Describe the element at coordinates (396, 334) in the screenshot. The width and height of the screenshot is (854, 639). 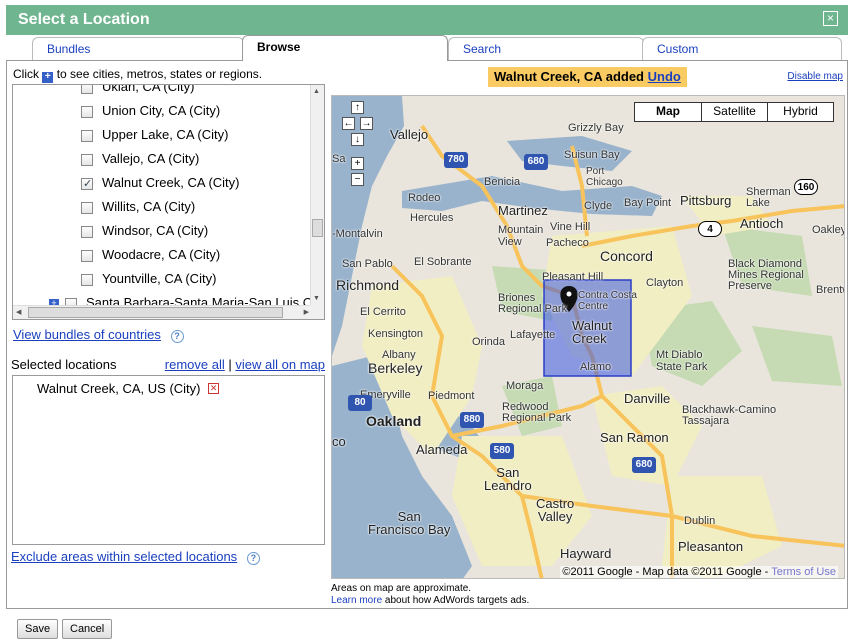
I see `map-label: Kensington` at that location.